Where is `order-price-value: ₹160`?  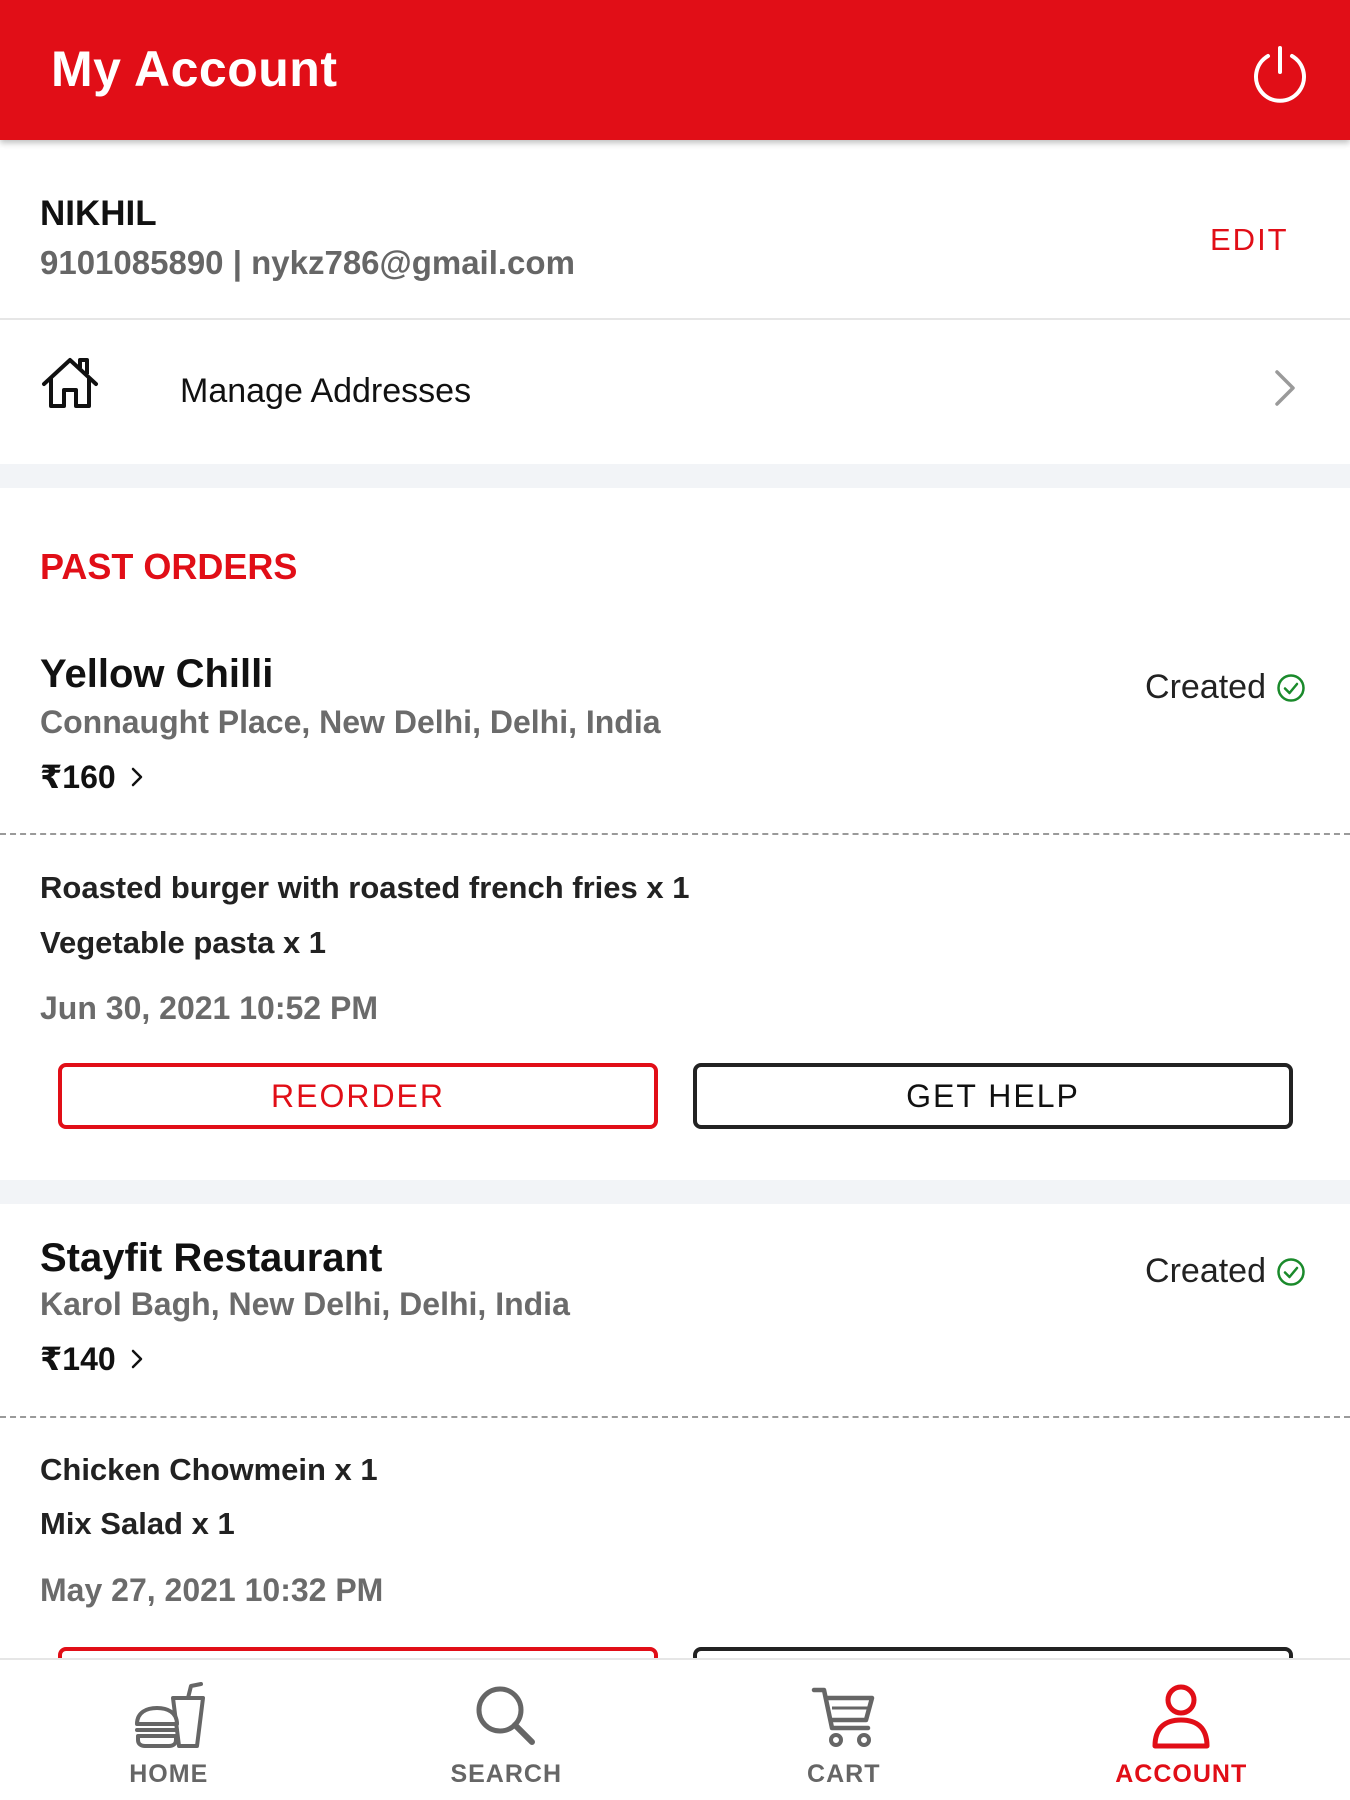 order-price-value: ₹160 is located at coordinates (78, 777).